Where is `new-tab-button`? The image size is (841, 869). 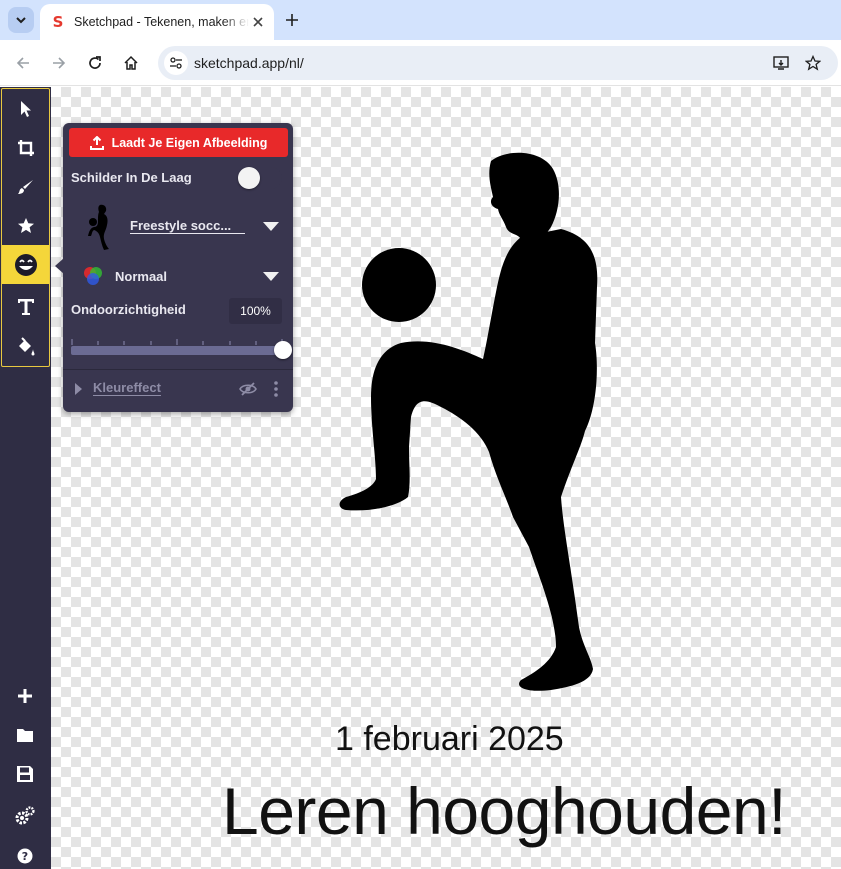 new-tab-button is located at coordinates (292, 20).